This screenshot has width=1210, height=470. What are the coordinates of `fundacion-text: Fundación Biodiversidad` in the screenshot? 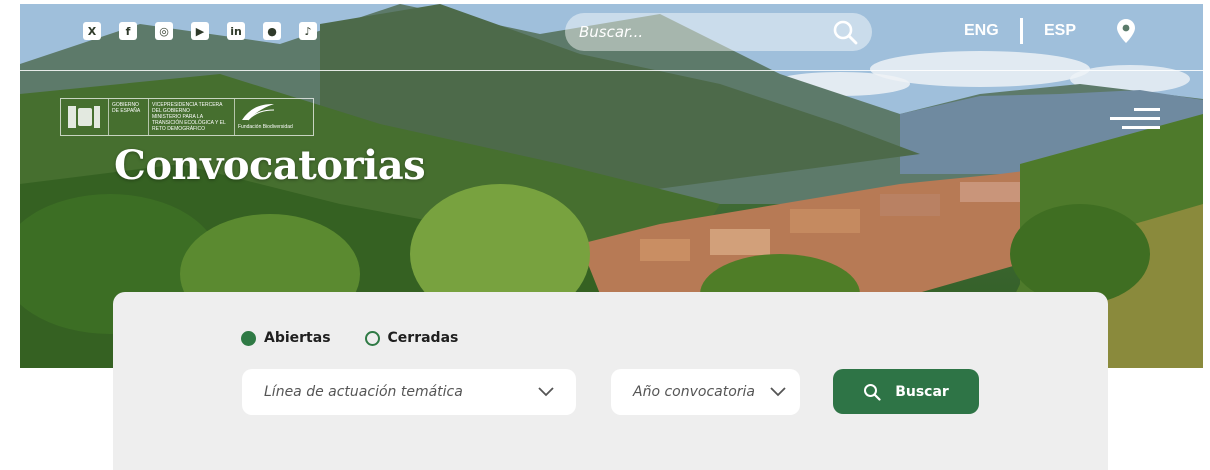 It's located at (265, 127).